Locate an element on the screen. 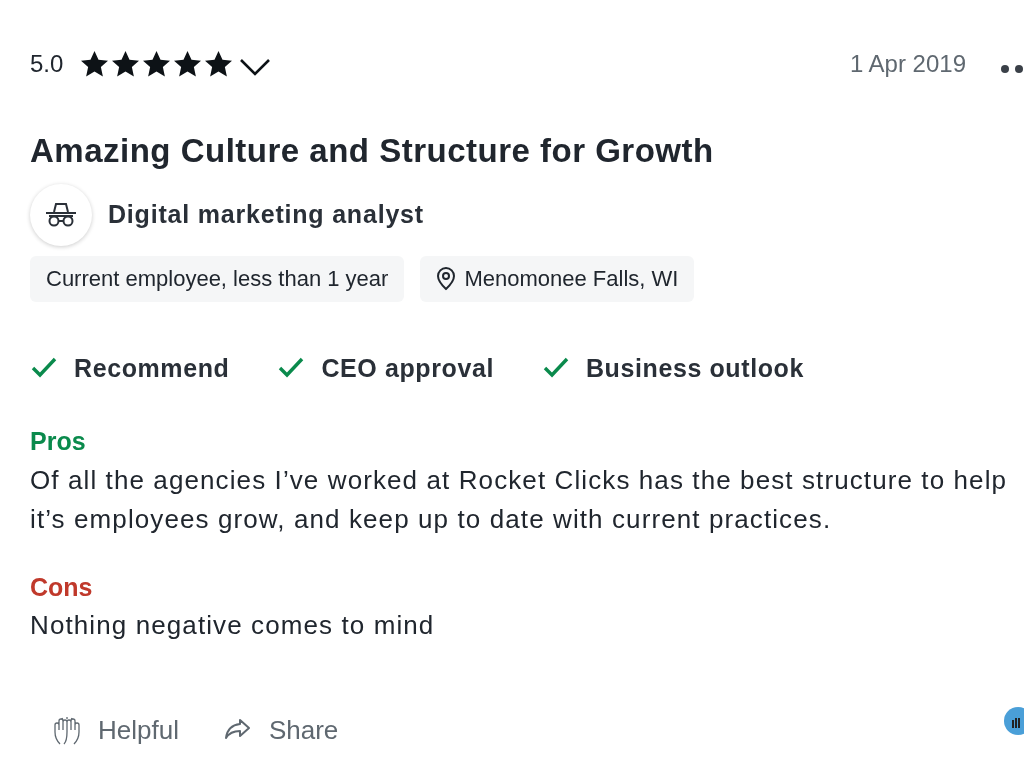 The height and width of the screenshot is (769, 1024). incognito-icon is located at coordinates (61, 214).